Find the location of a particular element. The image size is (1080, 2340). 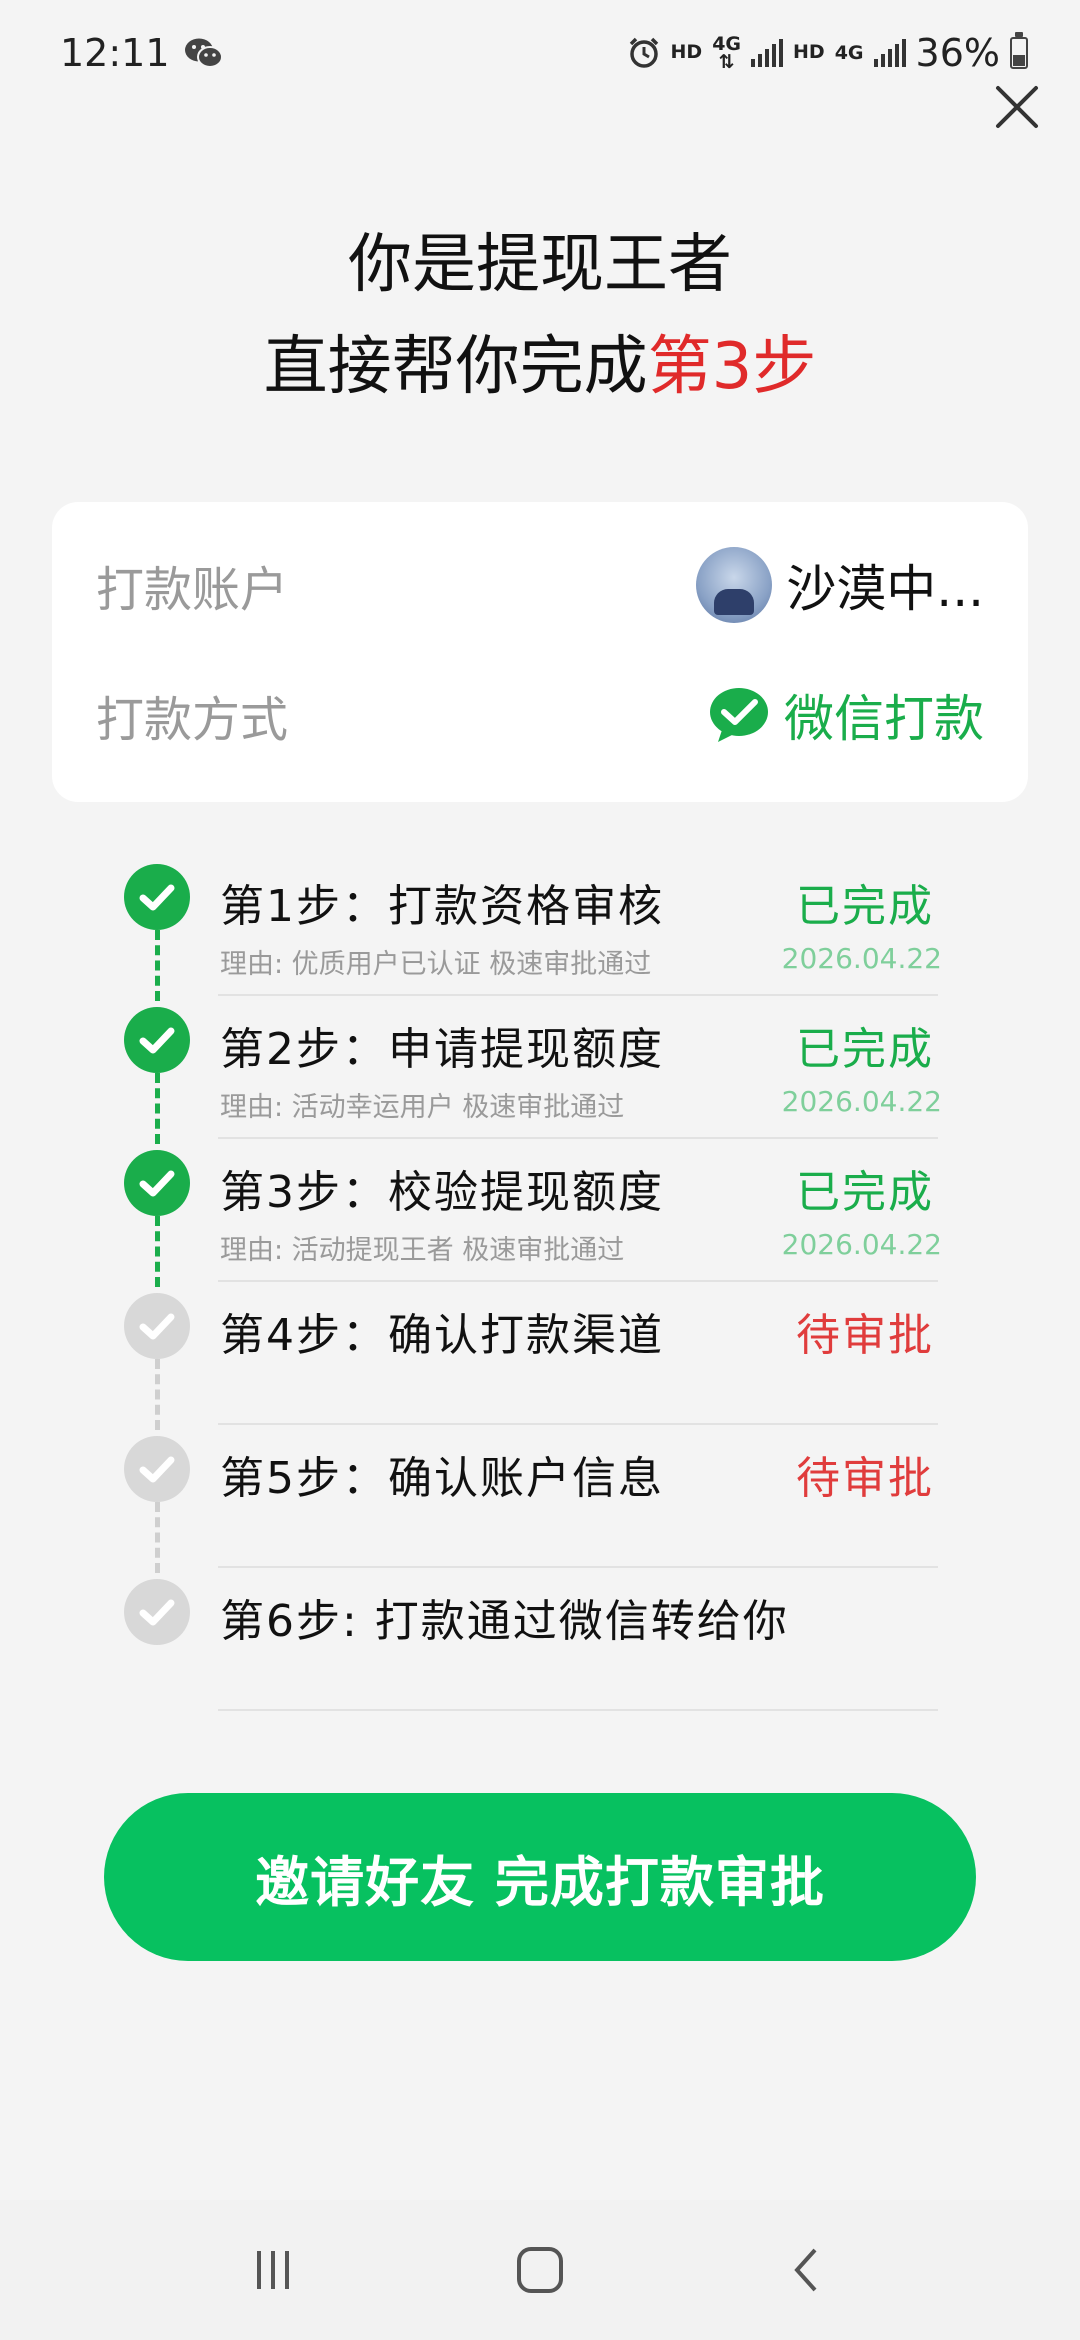

home-button is located at coordinates (540, 2270).